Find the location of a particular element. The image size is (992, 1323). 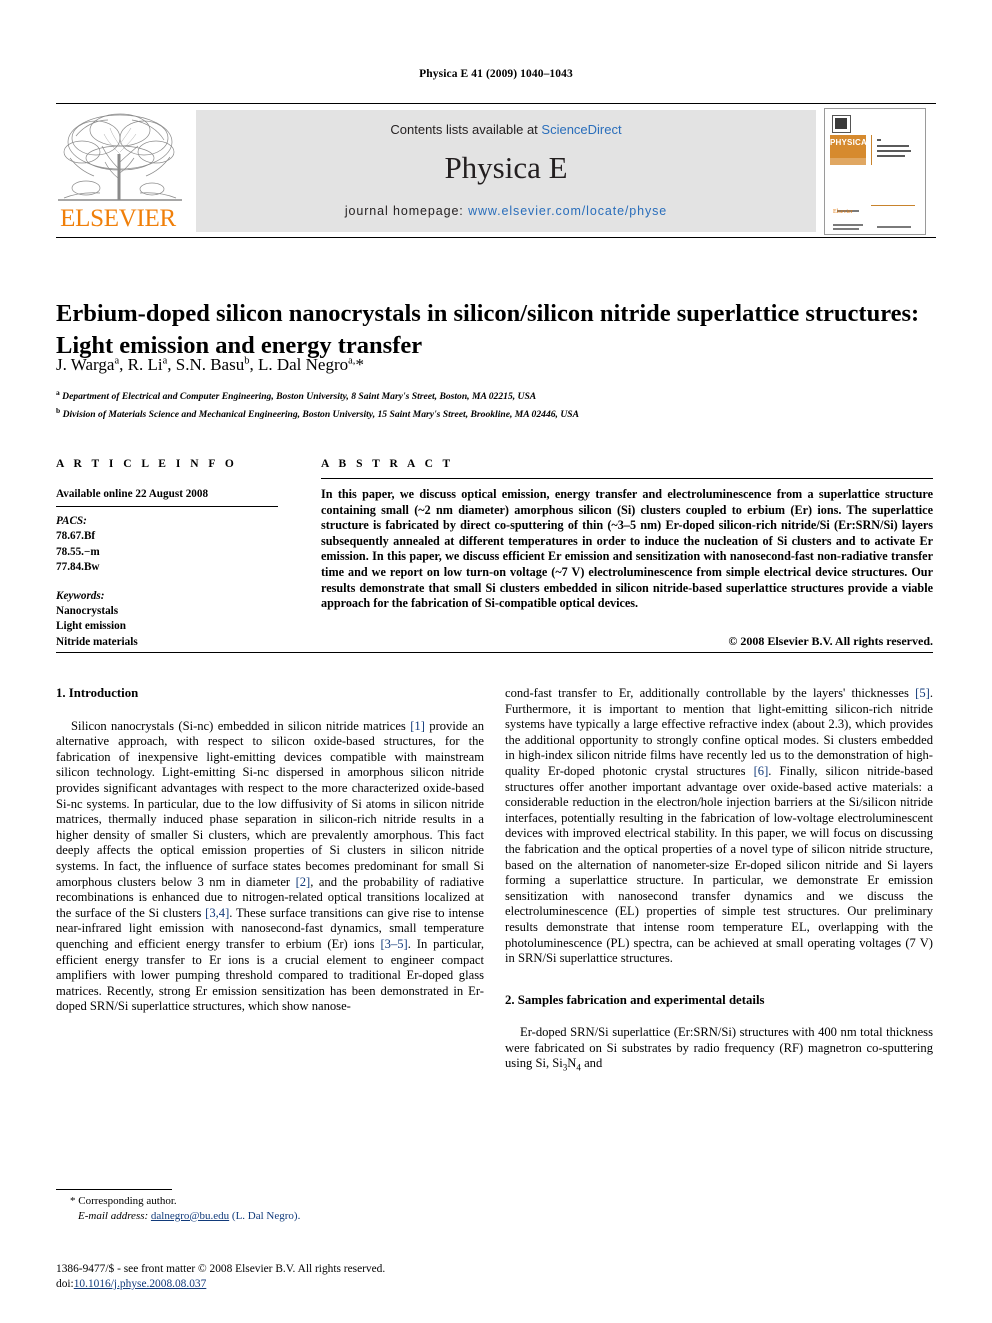

keyword-item: Nanocrystals is located at coordinates (87, 611).